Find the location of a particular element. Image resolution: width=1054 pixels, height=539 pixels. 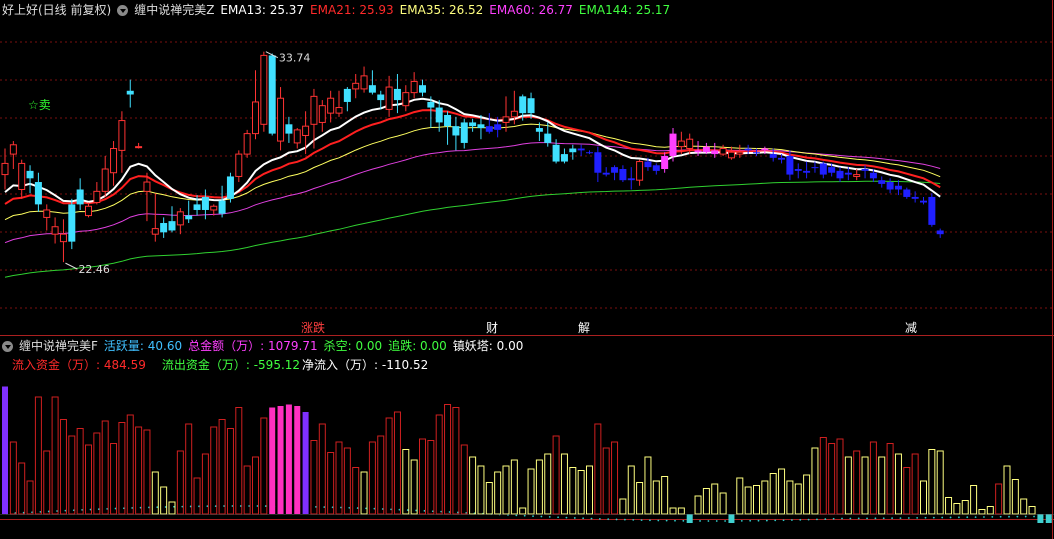

indicator-dropdown-icon is located at coordinates (123, 10).